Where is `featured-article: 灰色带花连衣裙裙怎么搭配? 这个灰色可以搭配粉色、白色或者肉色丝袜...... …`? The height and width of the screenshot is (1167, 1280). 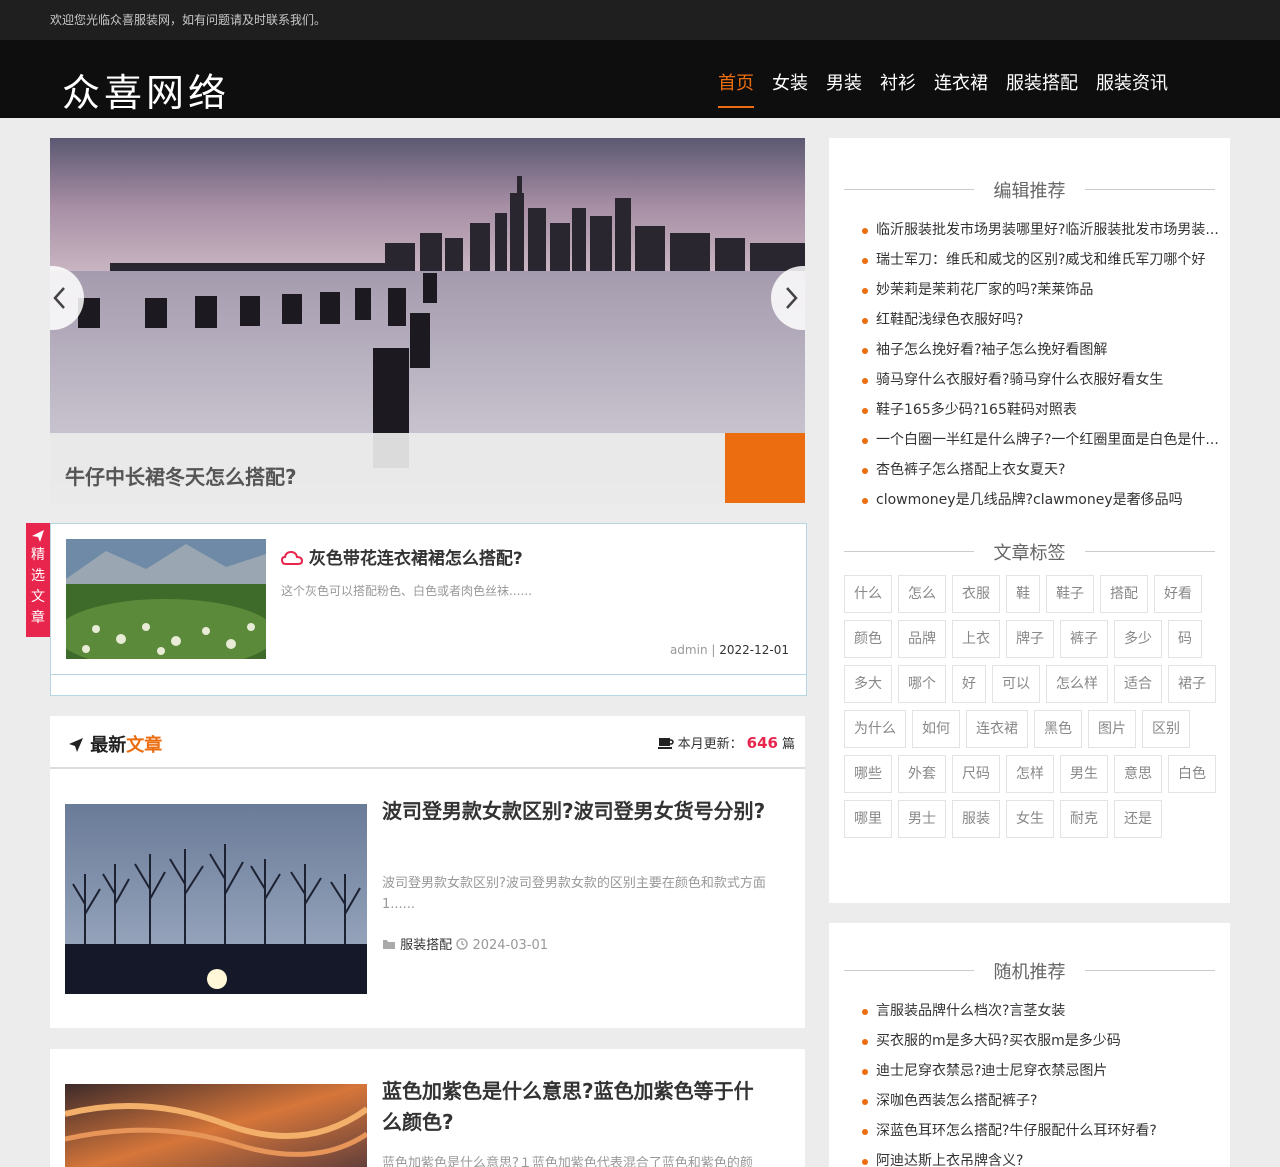
featured-article: 灰色带花连衣裙裙怎么搭配? 这个灰色可以搭配粉色、白色或者肉色丝袜...... … is located at coordinates (428, 609).